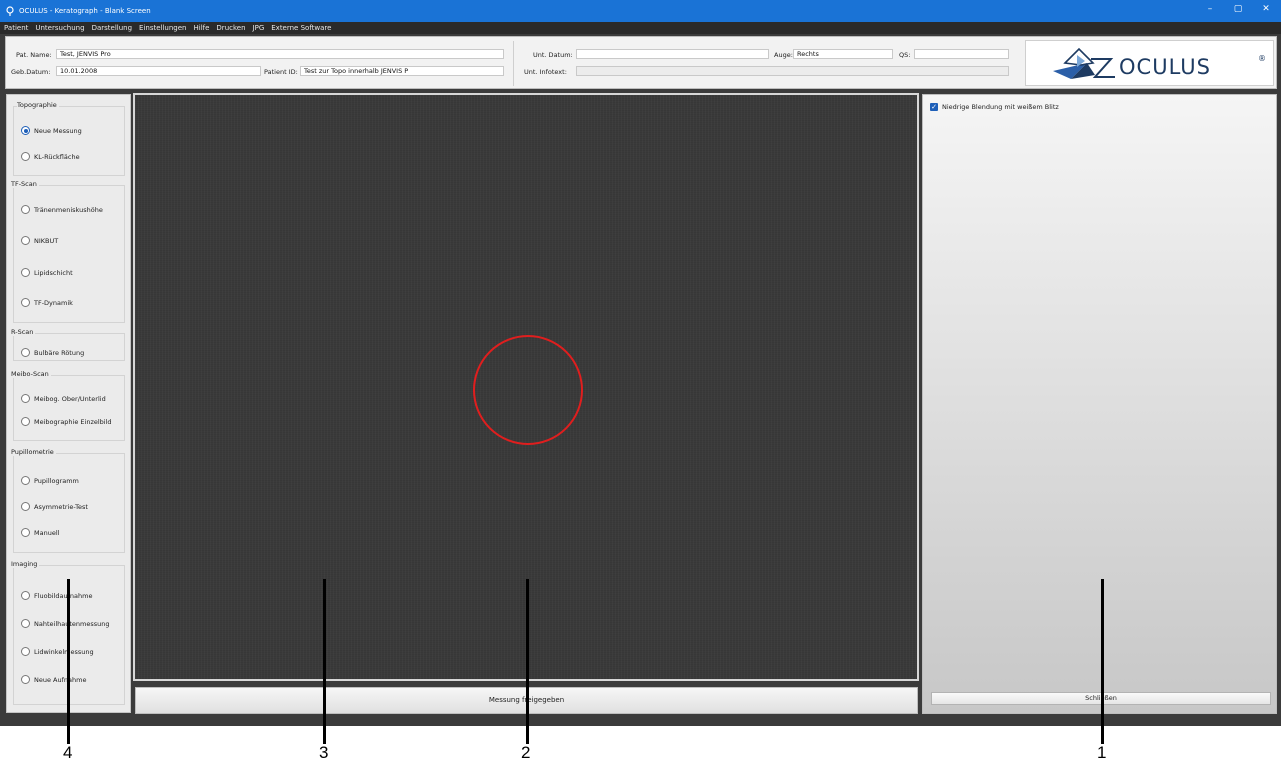 The image size is (1281, 764). What do you see at coordinates (1102, 752) in the screenshot?
I see `callout-number-1: 1` at bounding box center [1102, 752].